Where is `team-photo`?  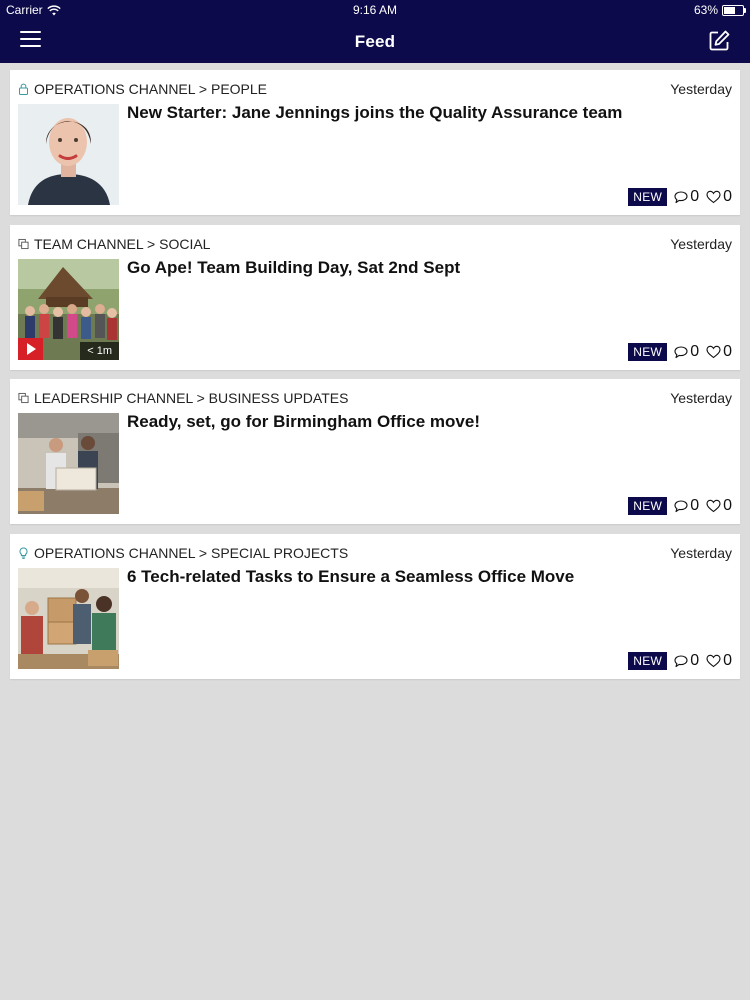
team-photo is located at coordinates (68, 618).